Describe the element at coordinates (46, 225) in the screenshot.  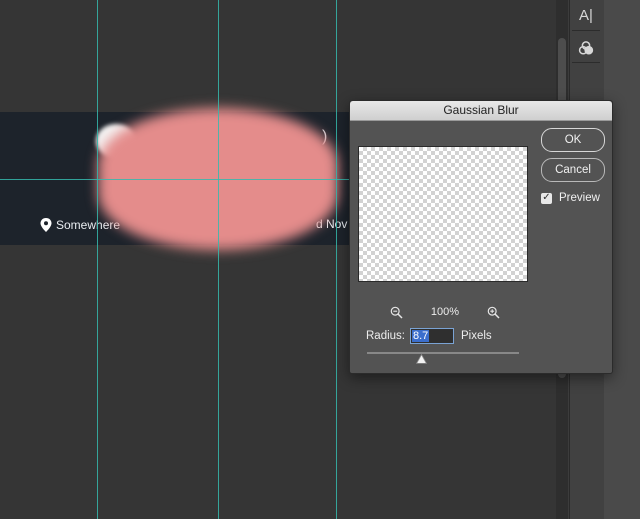
I see `location-pin-icon` at that location.